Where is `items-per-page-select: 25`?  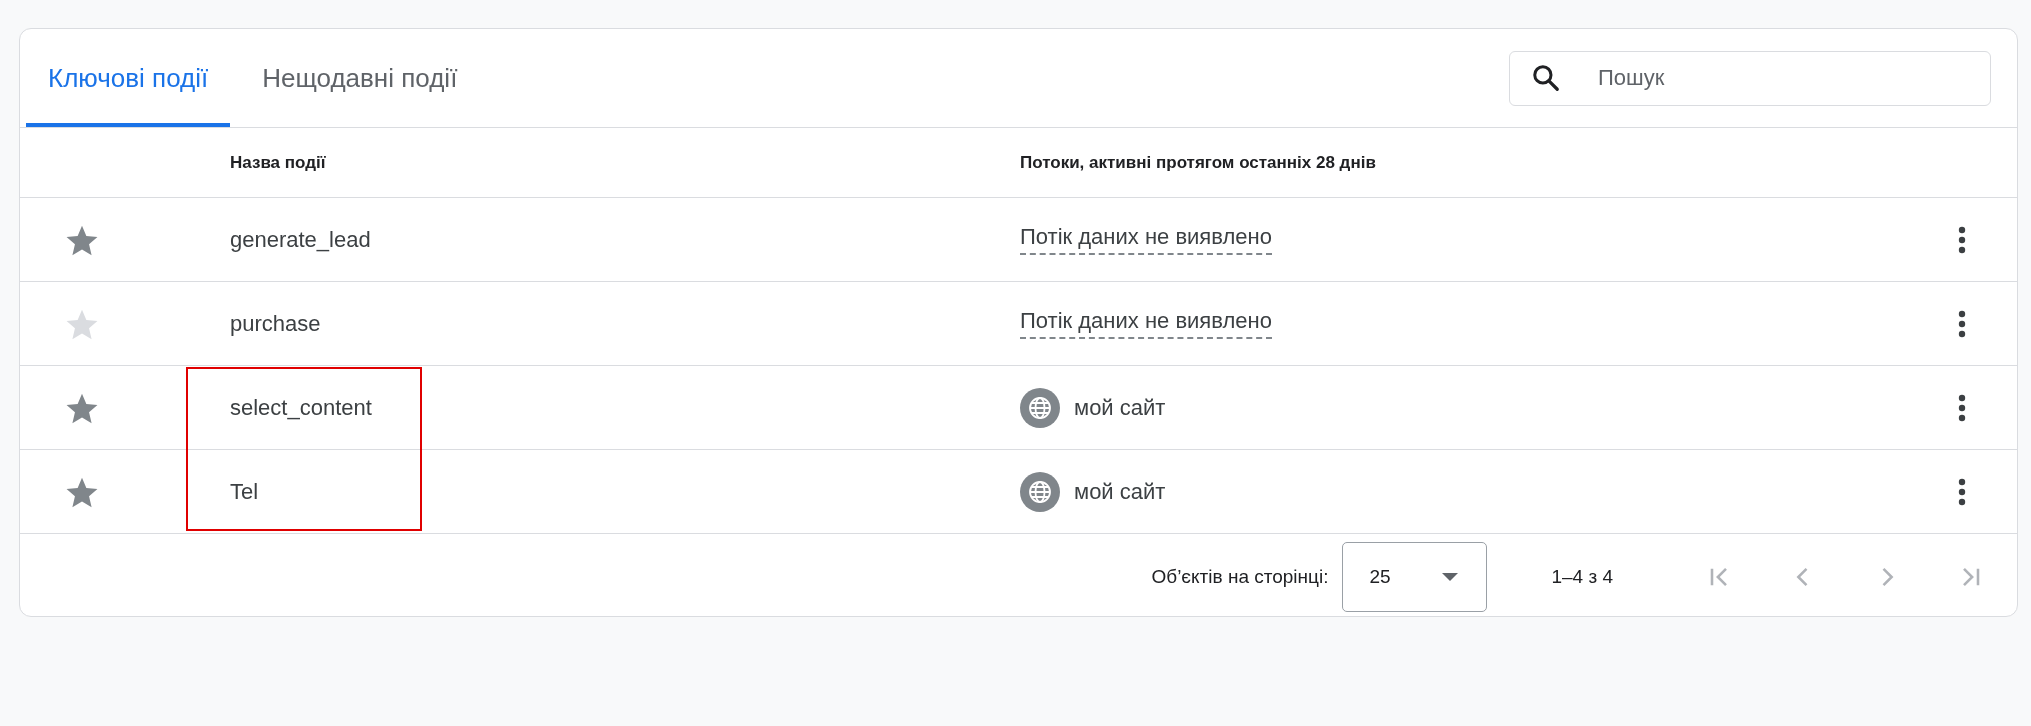 items-per-page-select: 25 is located at coordinates (1415, 576).